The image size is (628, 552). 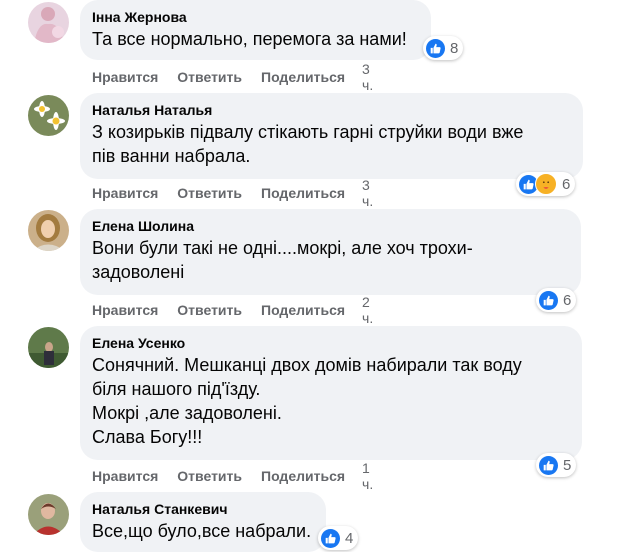 I want to click on reactions-summary: 5, so click(x=556, y=465).